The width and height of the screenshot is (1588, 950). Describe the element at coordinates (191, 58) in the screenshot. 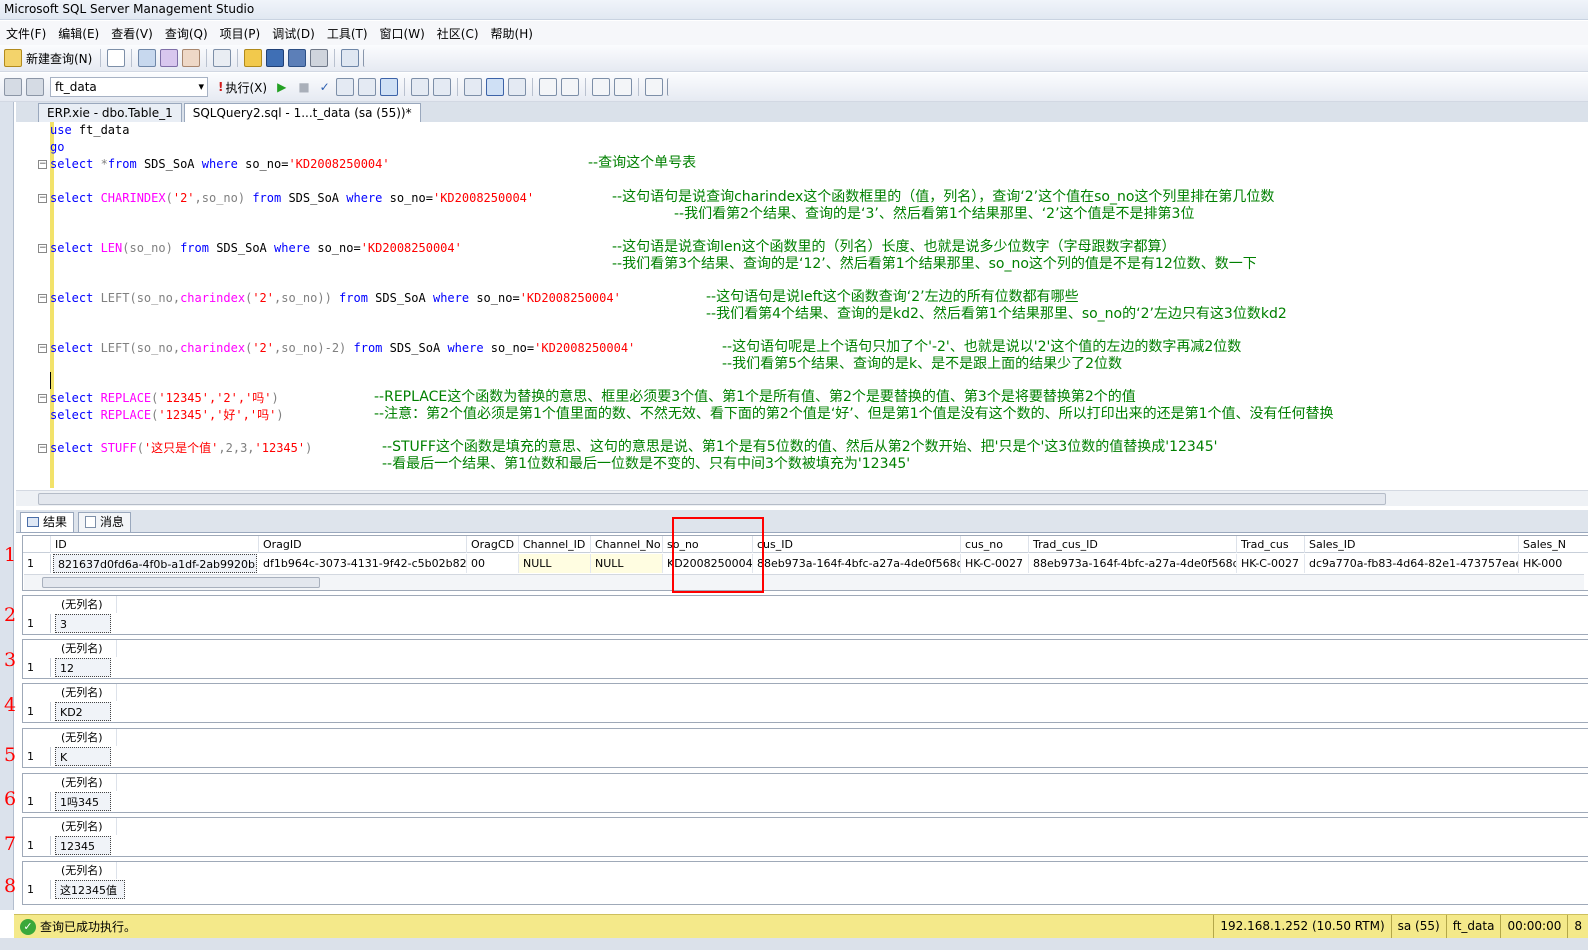

I see `mdx-query-icon` at that location.